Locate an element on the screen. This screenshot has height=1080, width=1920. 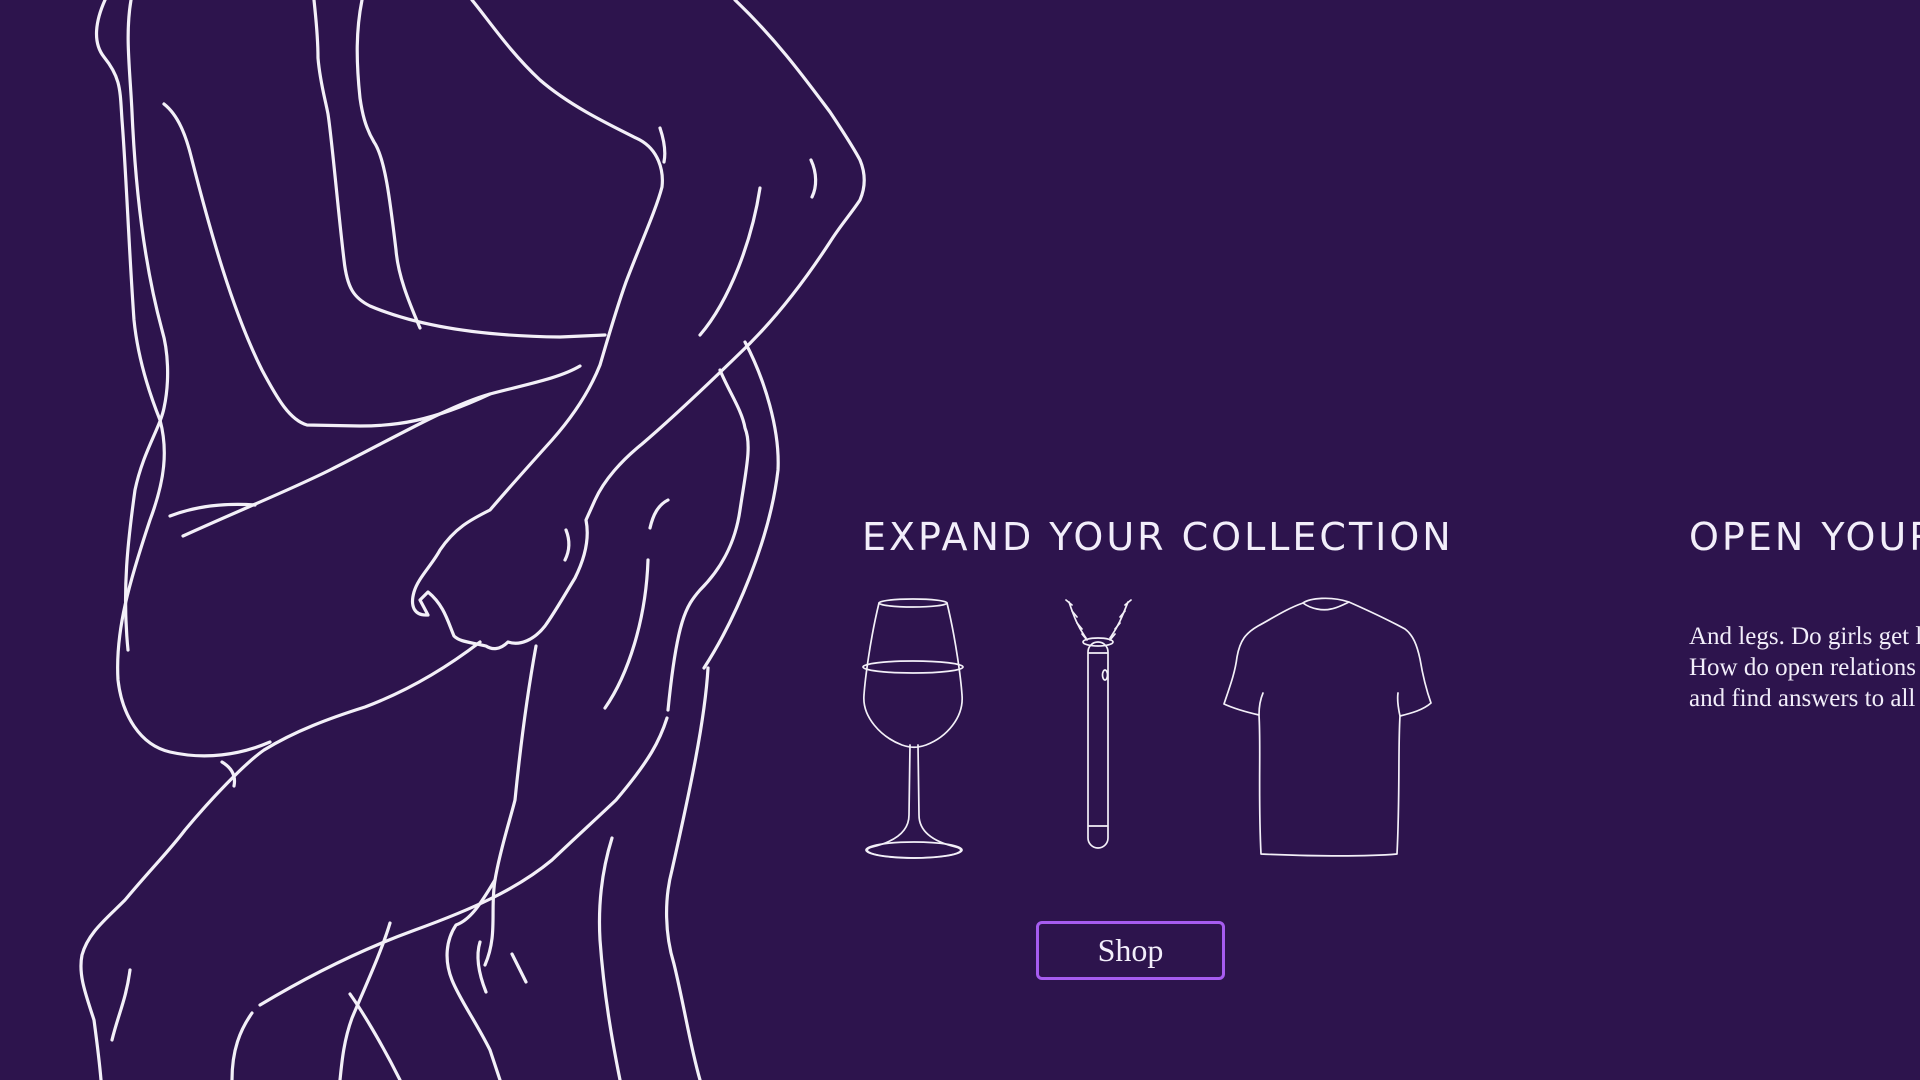
relationships-text-line-1: And legs. Do girls get l is located at coordinates (1804, 636).